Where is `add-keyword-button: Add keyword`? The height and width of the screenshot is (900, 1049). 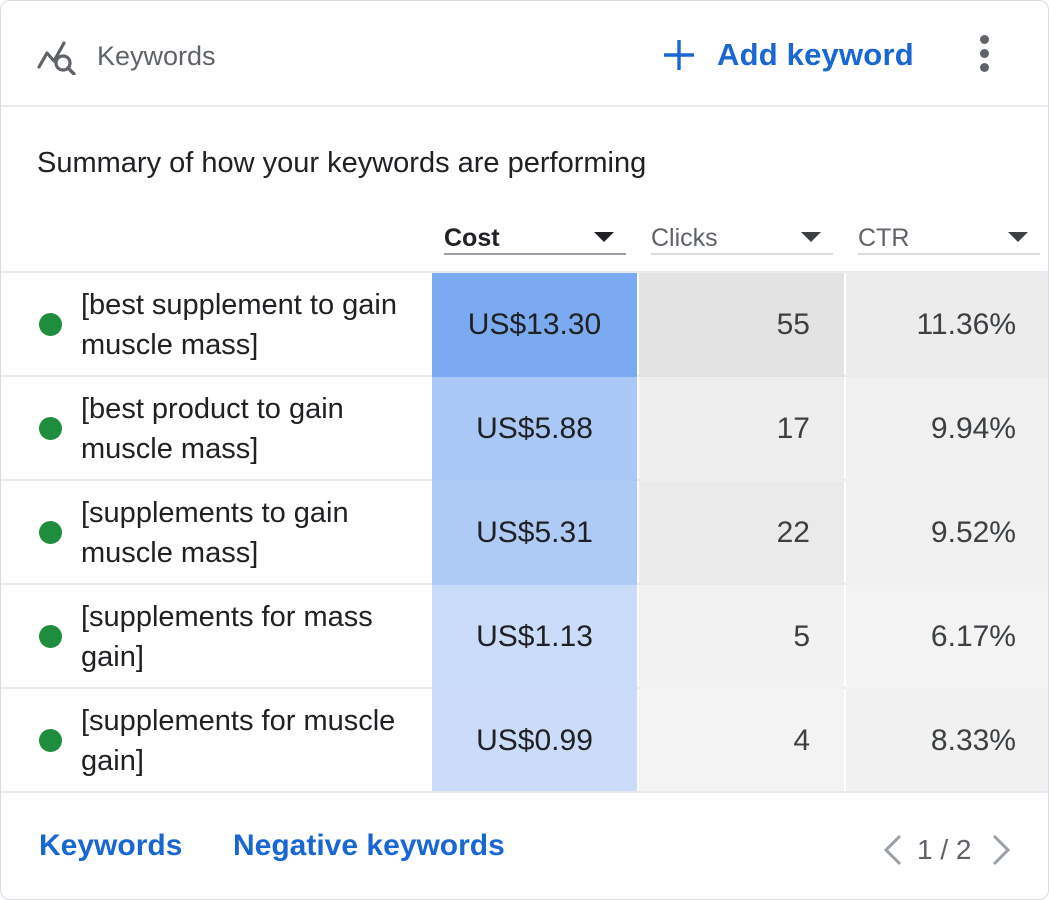
add-keyword-button: Add keyword is located at coordinates (787, 55).